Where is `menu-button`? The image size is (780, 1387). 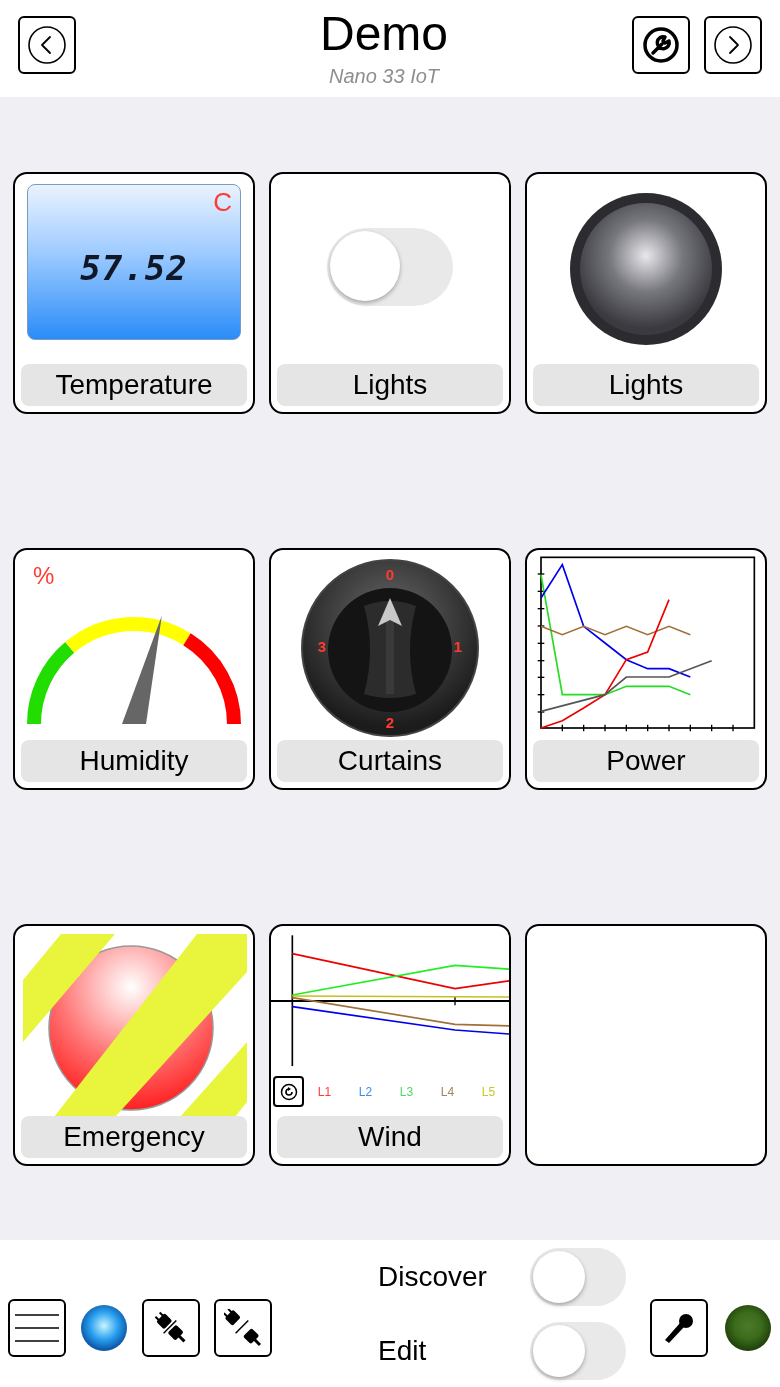
menu-button is located at coordinates (37, 1327).